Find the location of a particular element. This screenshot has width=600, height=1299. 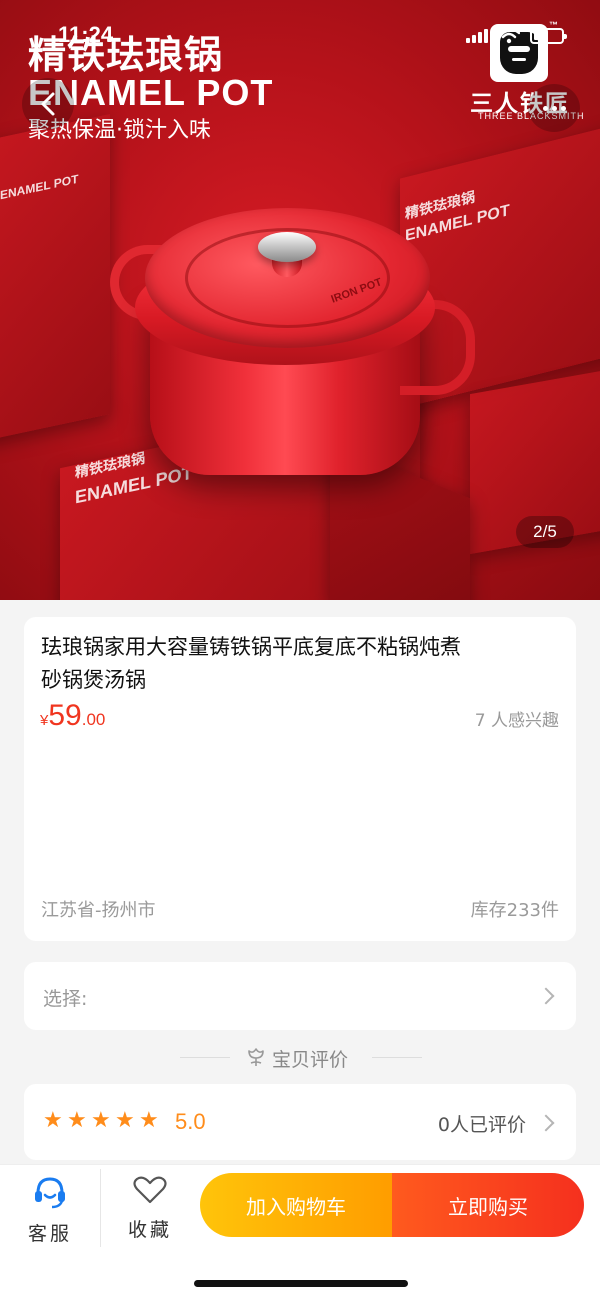

review-section-title: 宝贝评价 is located at coordinates (310, 1060).